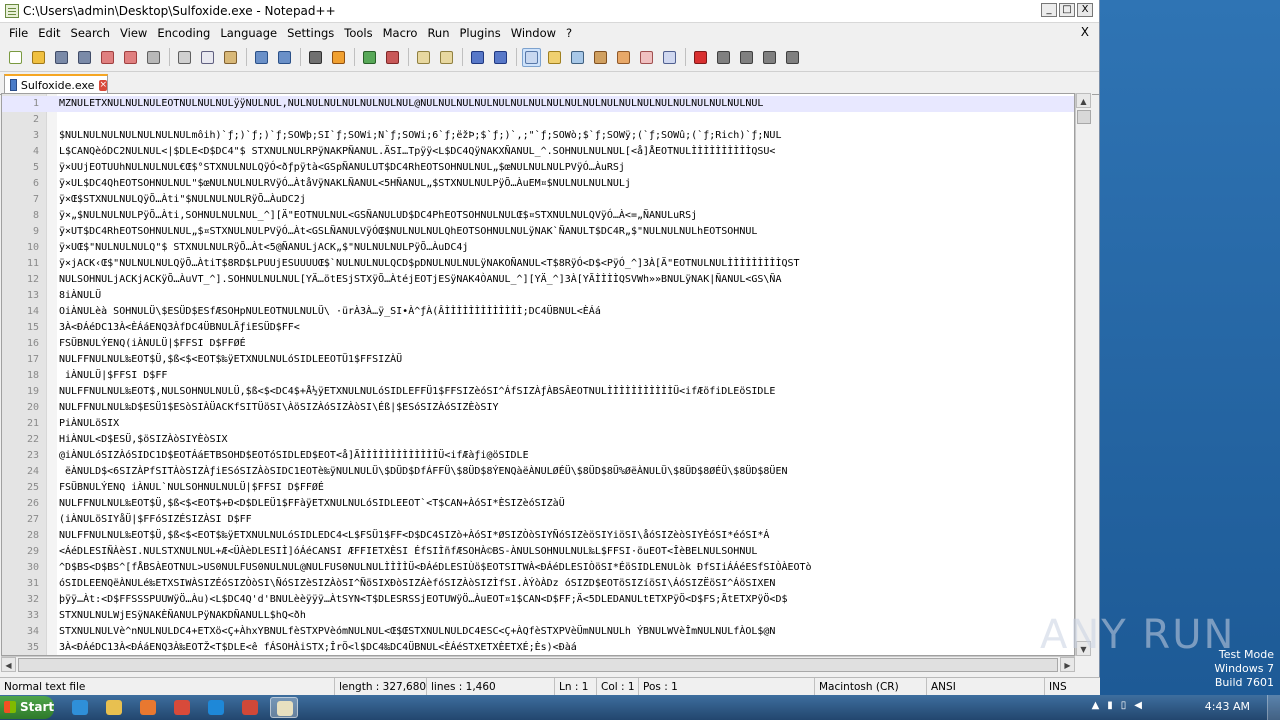 The image size is (1280, 720). Describe the element at coordinates (566, 296) in the screenshot. I see `line-text: 8iÀNULÜ` at that location.